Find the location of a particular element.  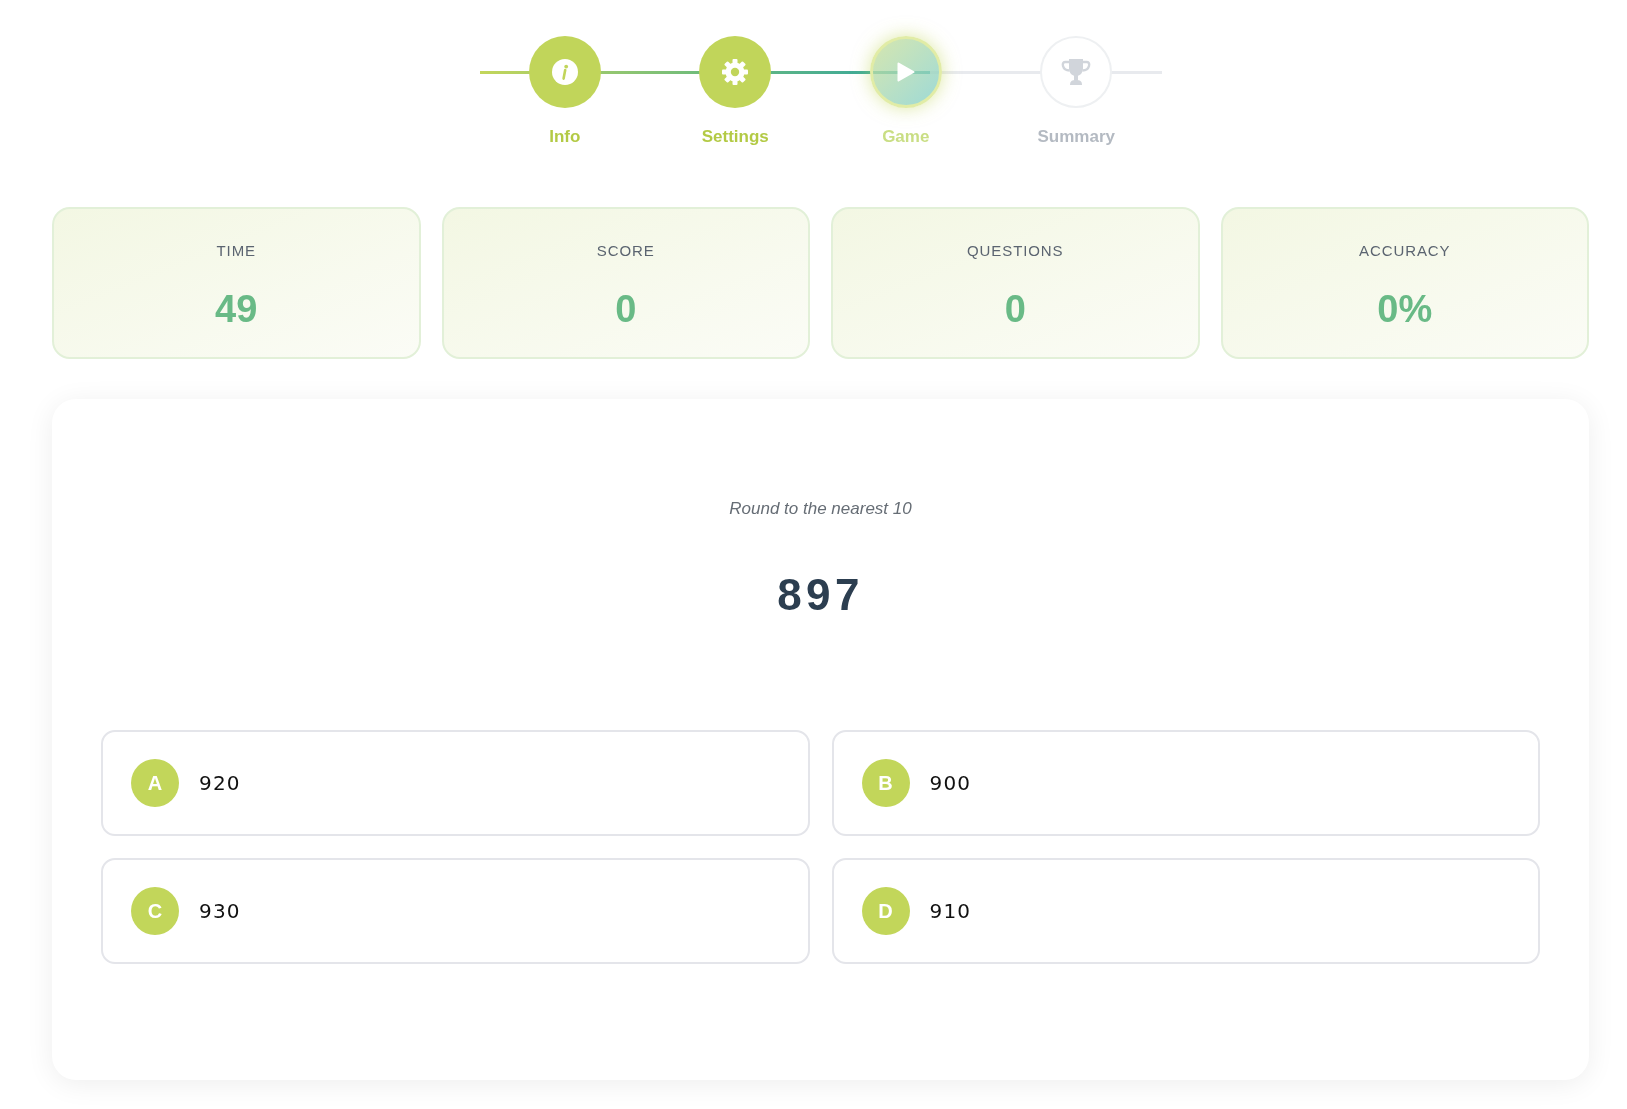

answer-button: A 920 is located at coordinates (455, 783).